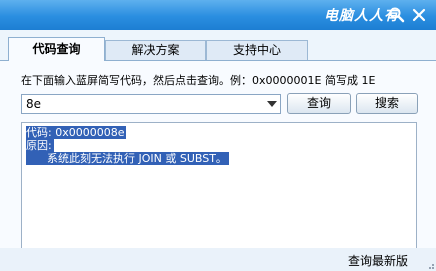 The image size is (436, 271). Describe the element at coordinates (272, 104) in the screenshot. I see `chevron-down-icon` at that location.